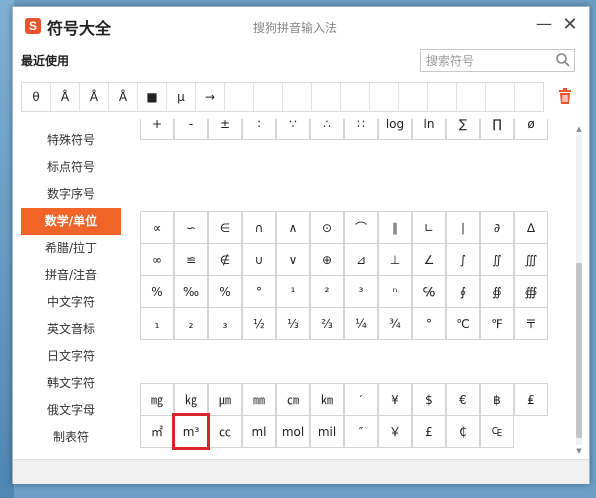 This screenshot has height=498, width=596. Describe the element at coordinates (225, 227) in the screenshot. I see `symbol-cell: ∈` at that location.